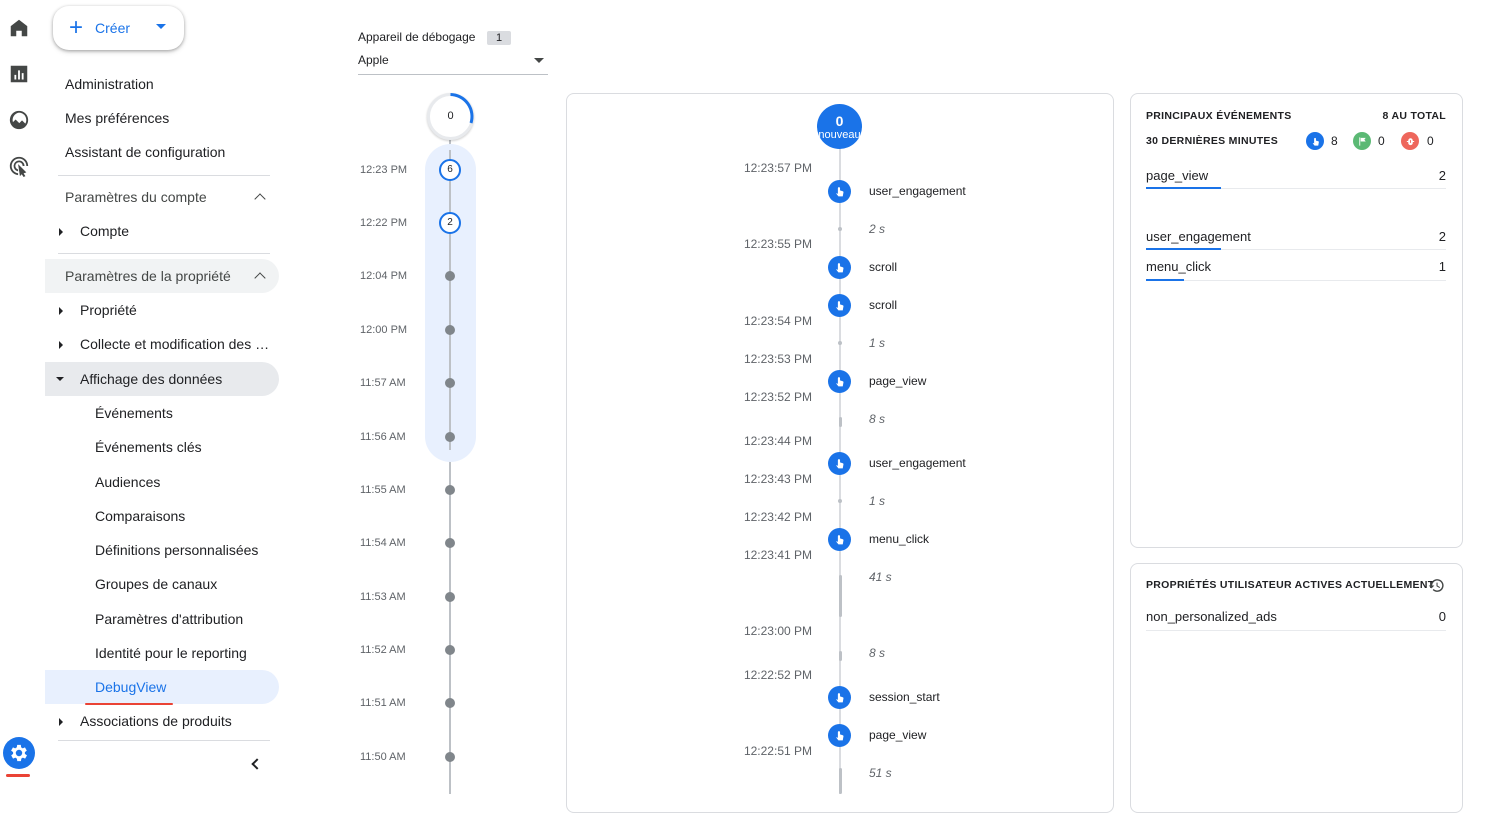 The height and width of the screenshot is (813, 1500). I want to click on collapse-arrow-icon, so click(60, 379).